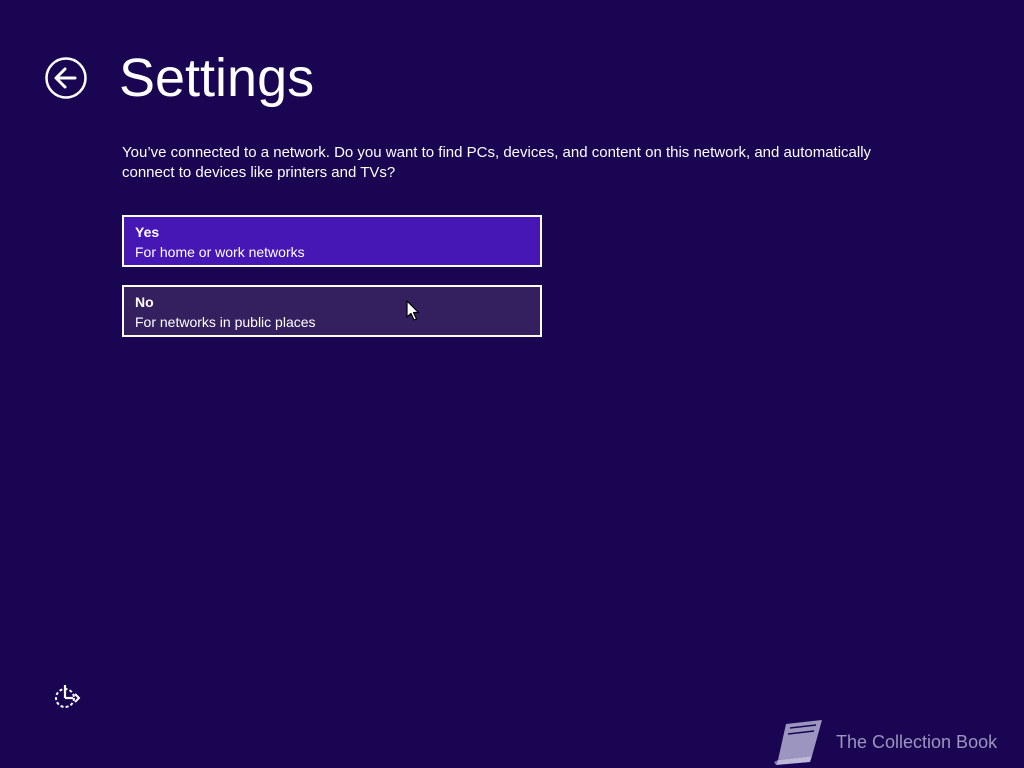 The image size is (1024, 768). I want to click on back-arrow-circle-icon, so click(66, 78).